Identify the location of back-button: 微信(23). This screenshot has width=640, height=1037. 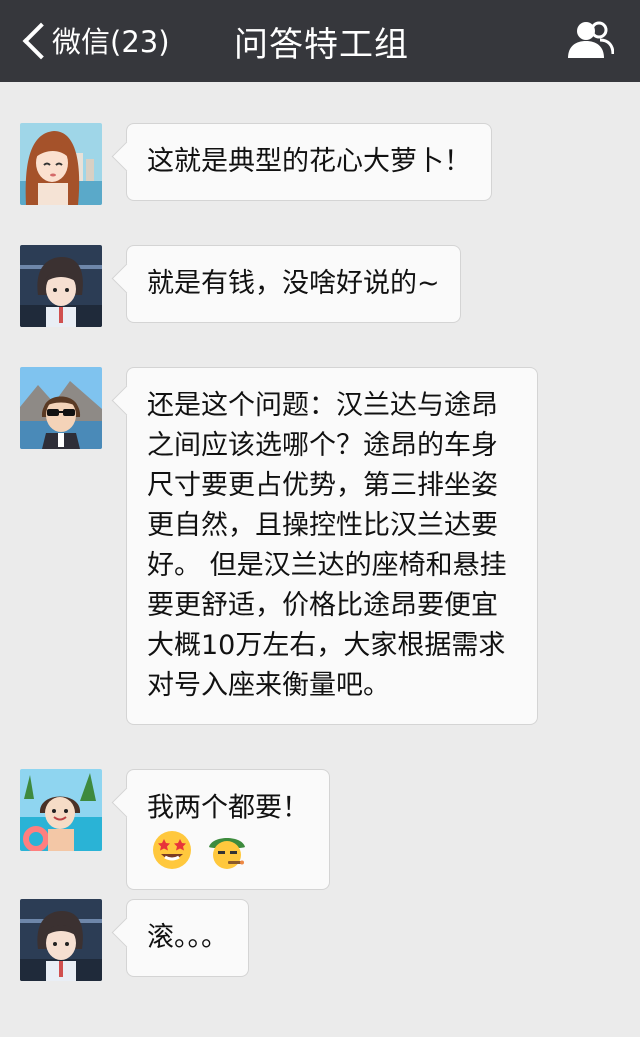
(95, 40).